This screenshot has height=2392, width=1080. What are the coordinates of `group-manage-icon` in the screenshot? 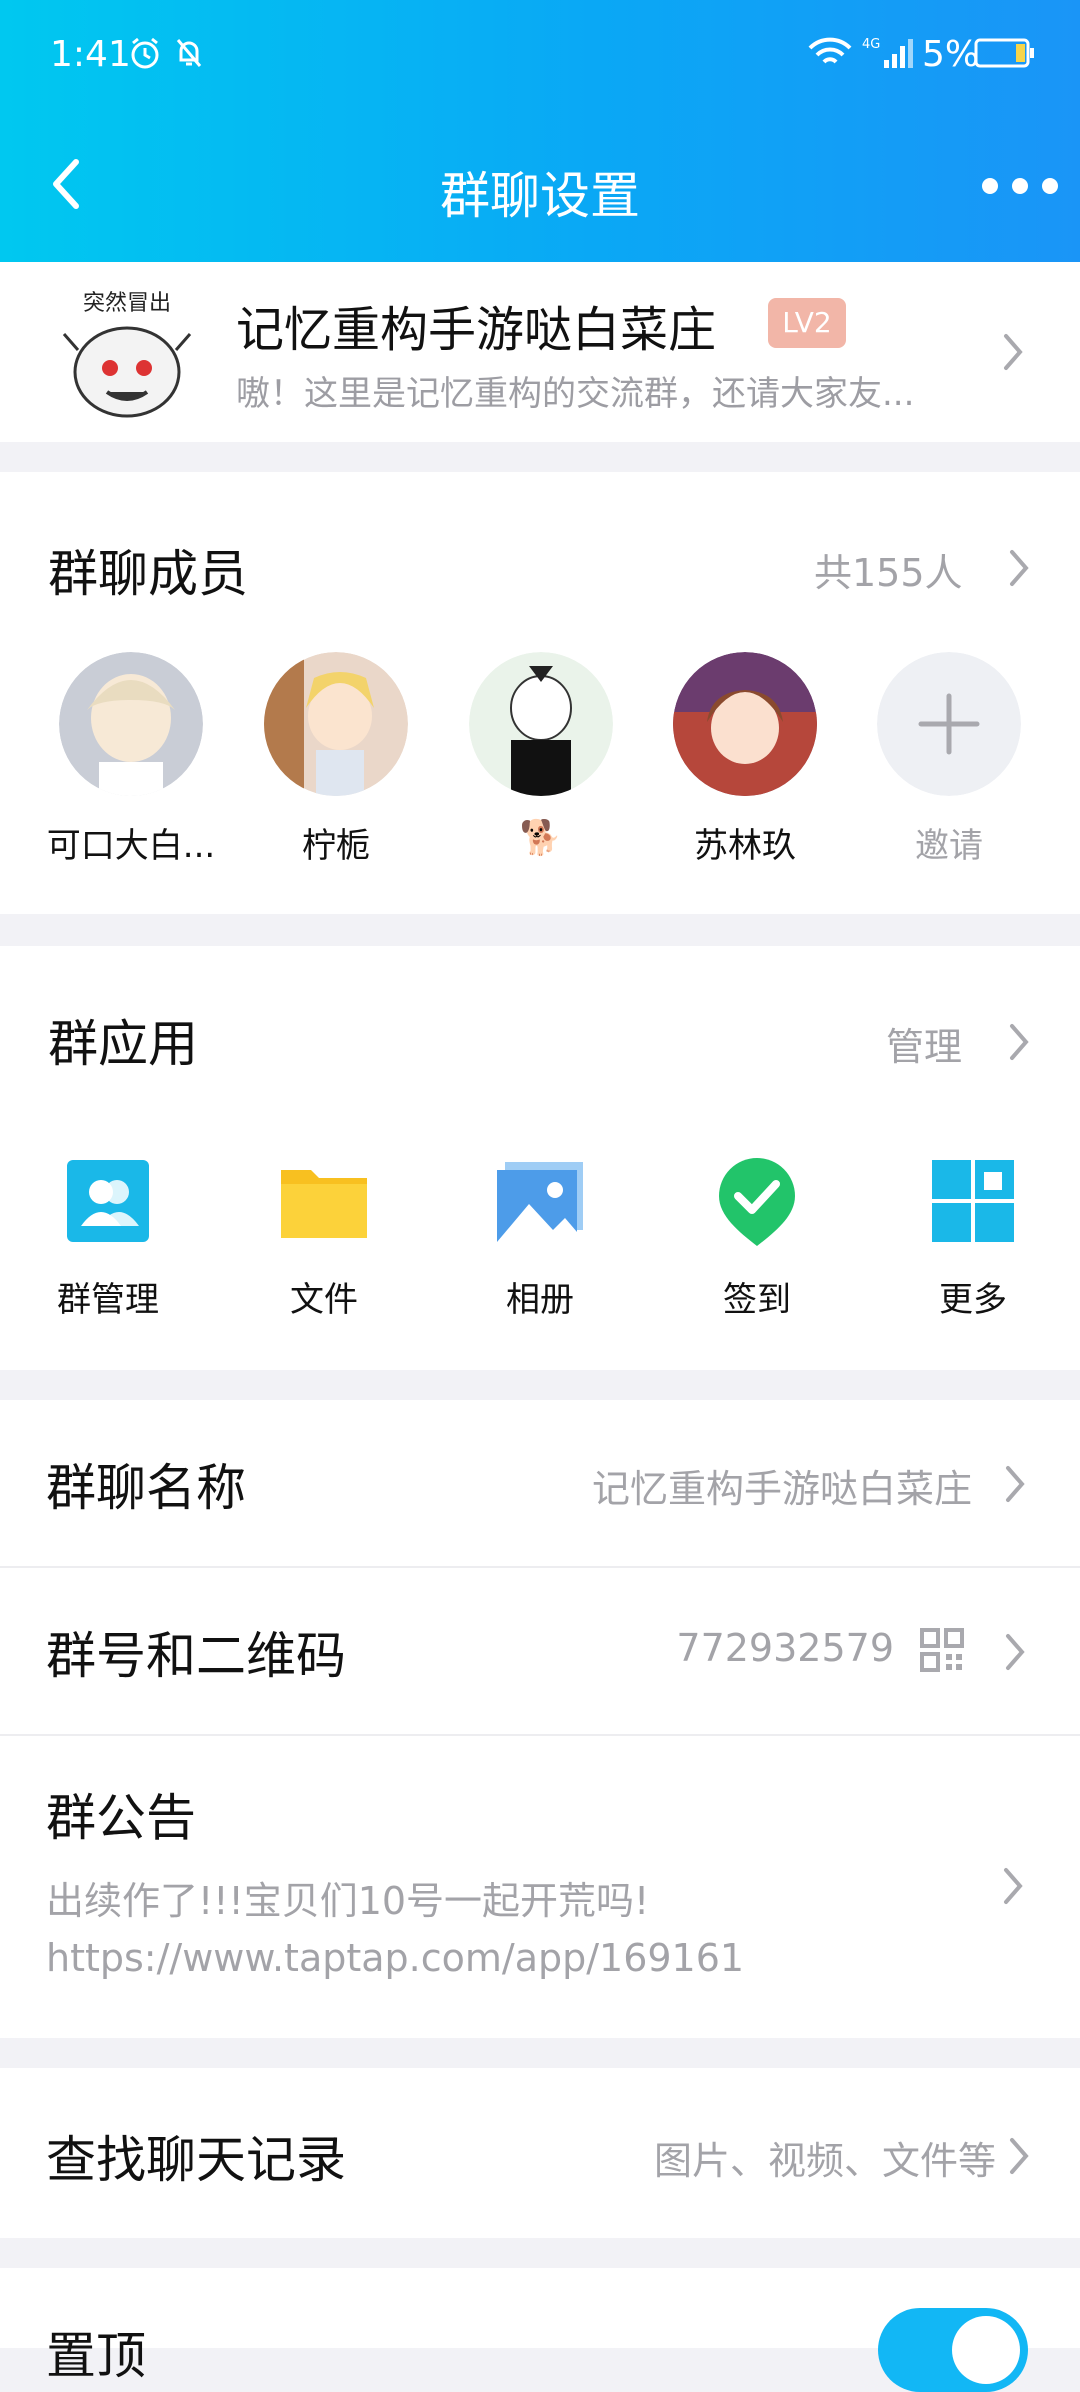 It's located at (108, 1201).